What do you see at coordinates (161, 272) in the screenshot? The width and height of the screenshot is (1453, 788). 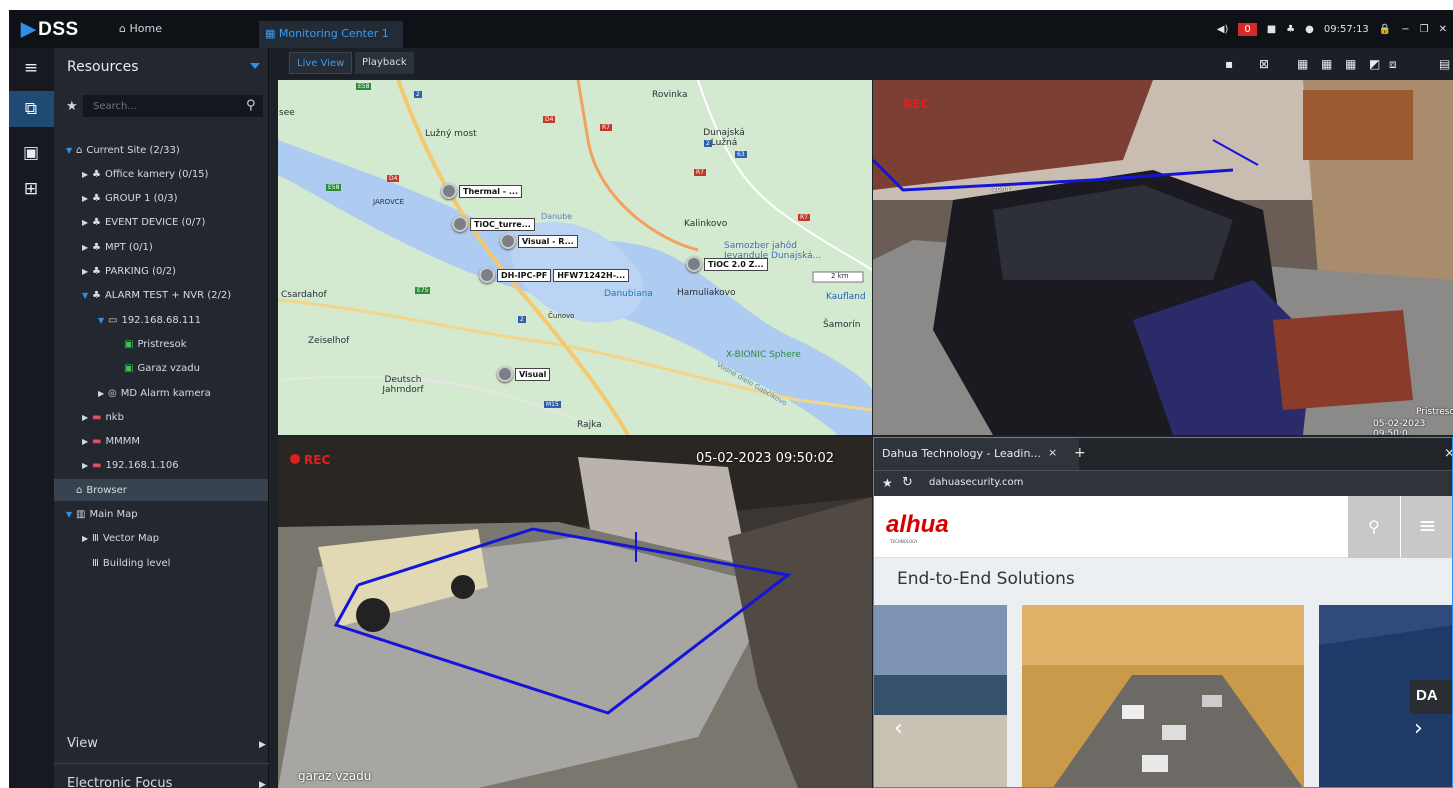 I see `tree-item: ▶ ♣ PARKING (0/2)` at bounding box center [161, 272].